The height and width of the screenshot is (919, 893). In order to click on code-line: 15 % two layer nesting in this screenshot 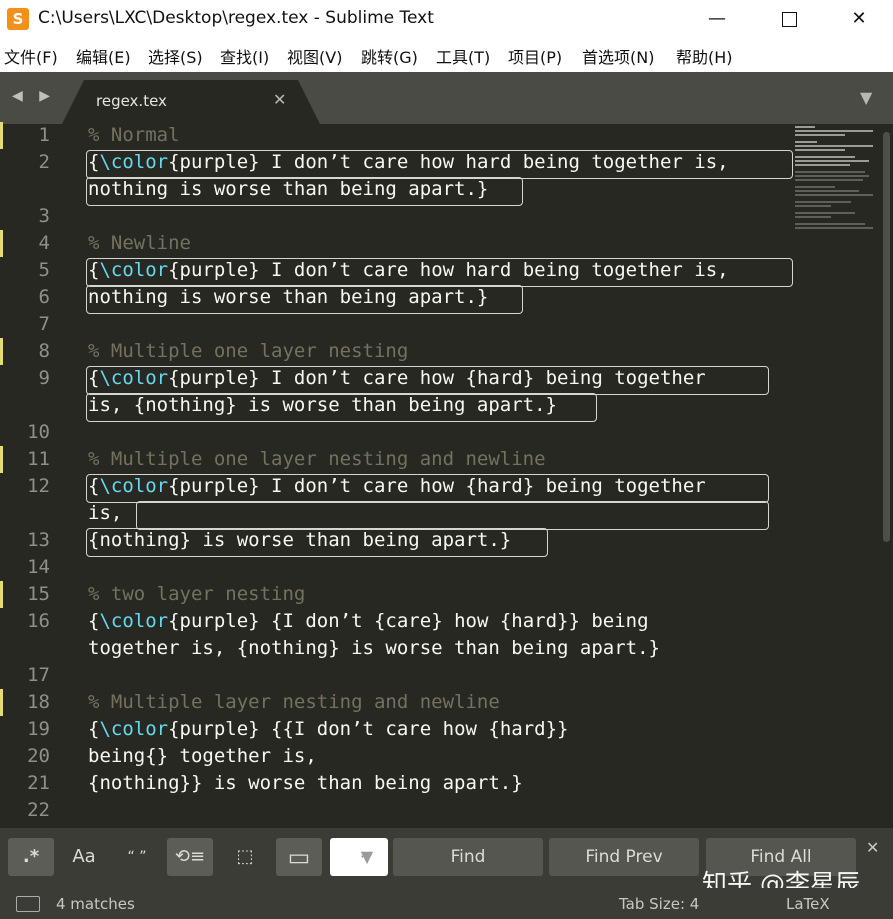, I will do `click(396, 594)`.